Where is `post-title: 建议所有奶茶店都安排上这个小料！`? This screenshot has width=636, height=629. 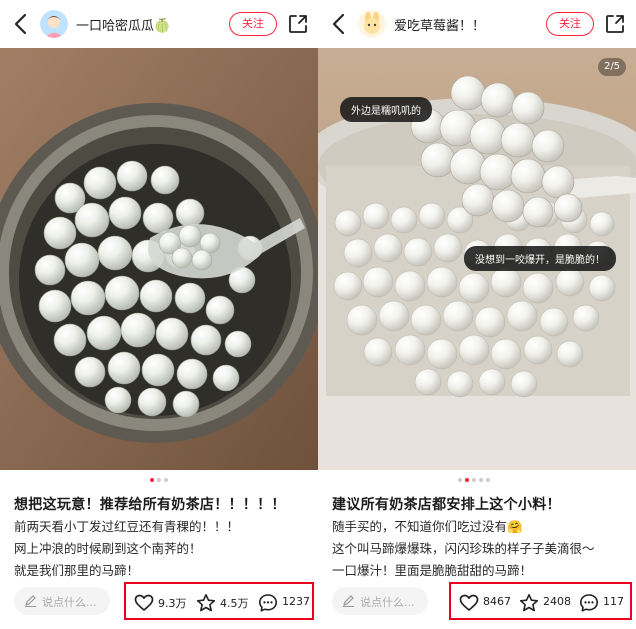 post-title: 建议所有奶茶店都安排上这个小料！ is located at coordinates (446, 505).